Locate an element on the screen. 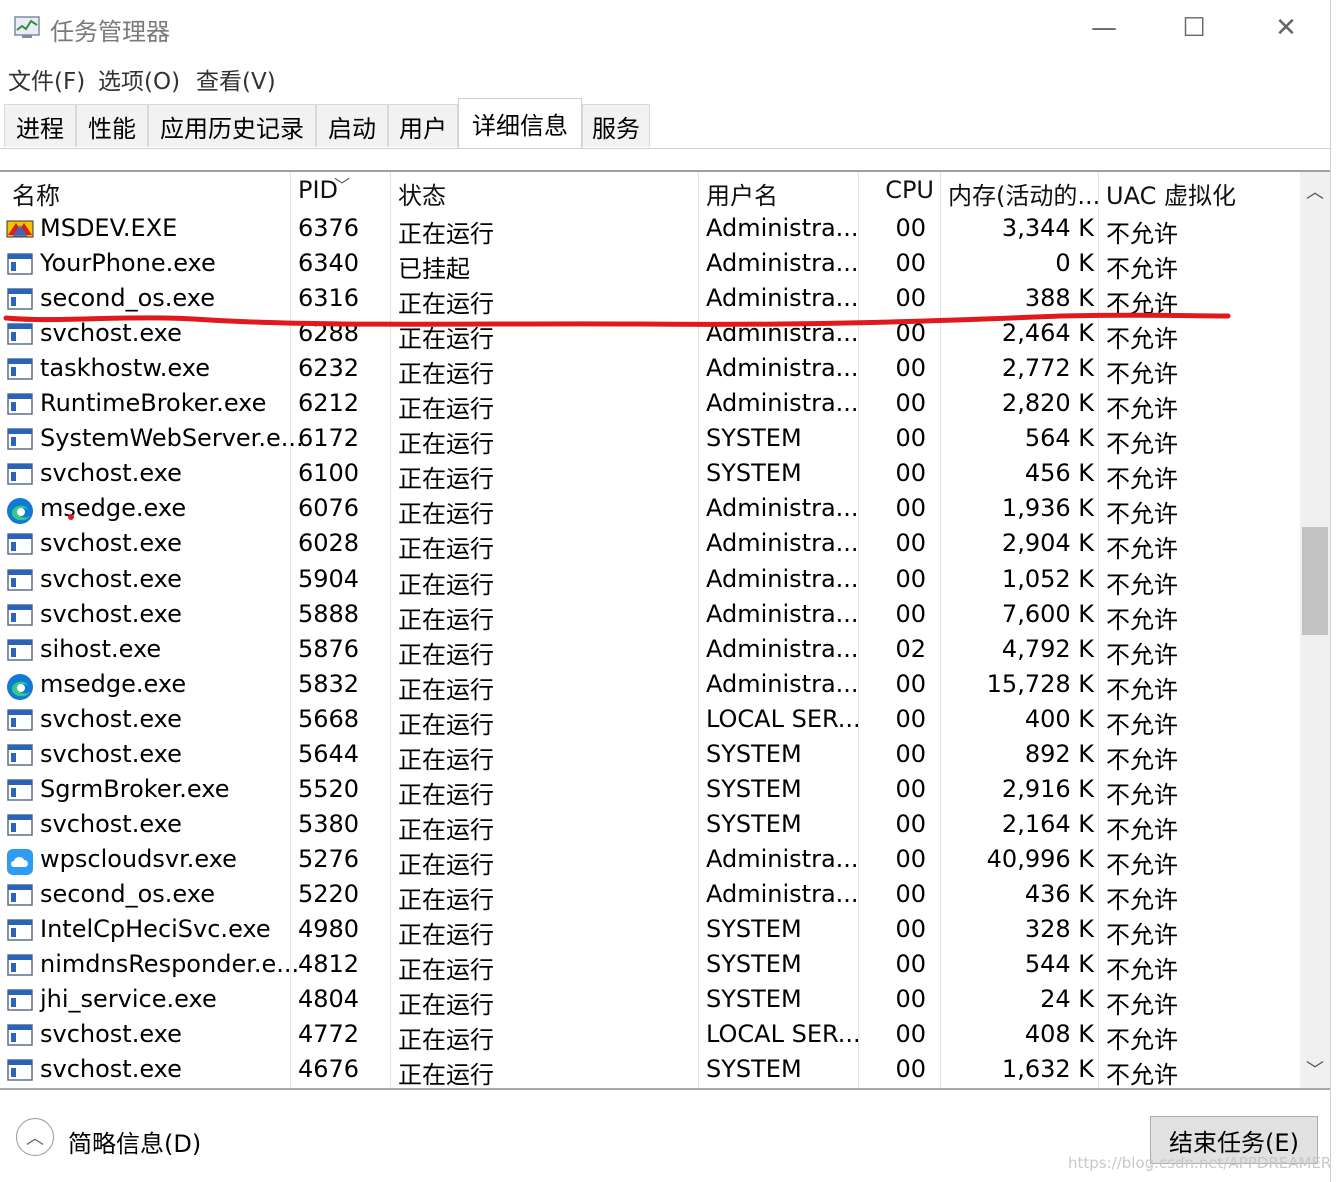 The height and width of the screenshot is (1182, 1338). process-memory: 4,792 K is located at coordinates (1047, 648).